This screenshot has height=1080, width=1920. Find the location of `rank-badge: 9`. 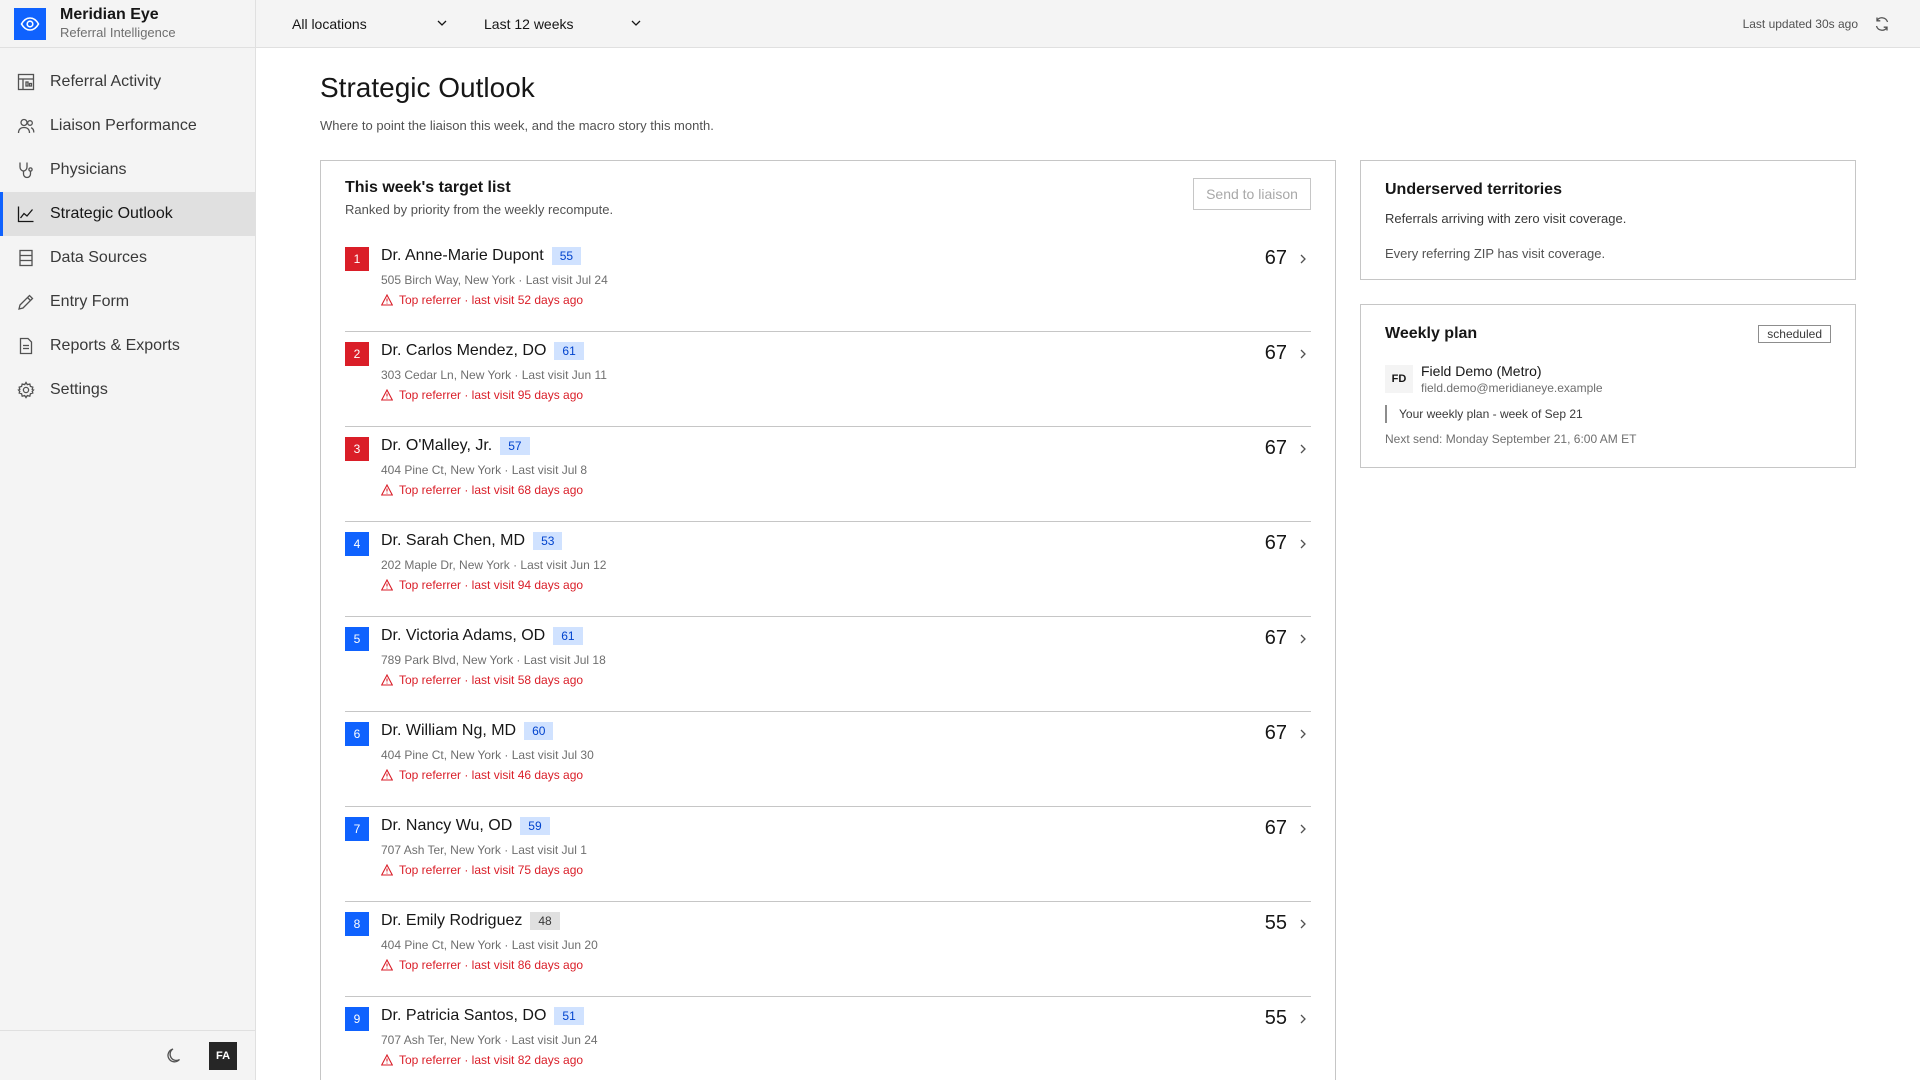

rank-badge: 9 is located at coordinates (357, 1019).